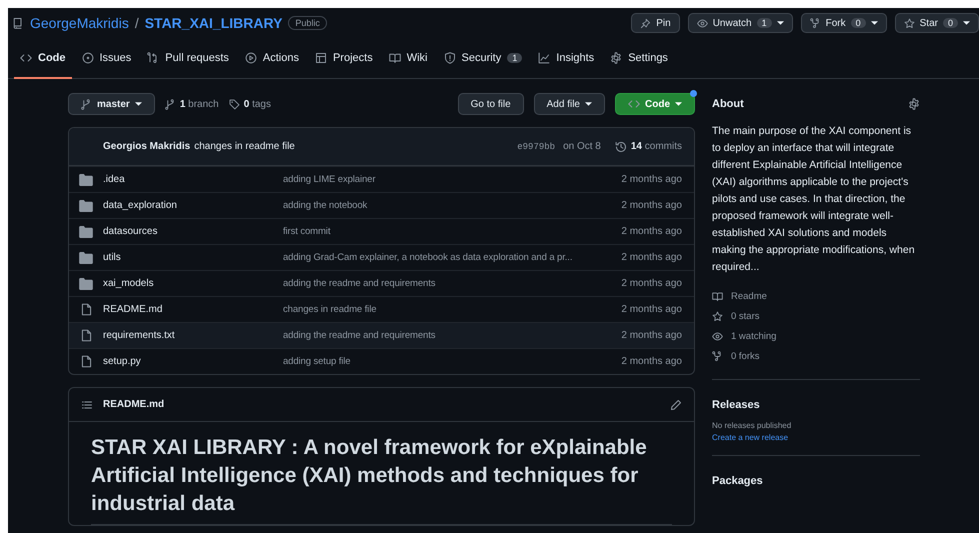 Image resolution: width=979 pixels, height=533 pixels. I want to click on file-row: datasources first commit 2 months ago, so click(381, 231).